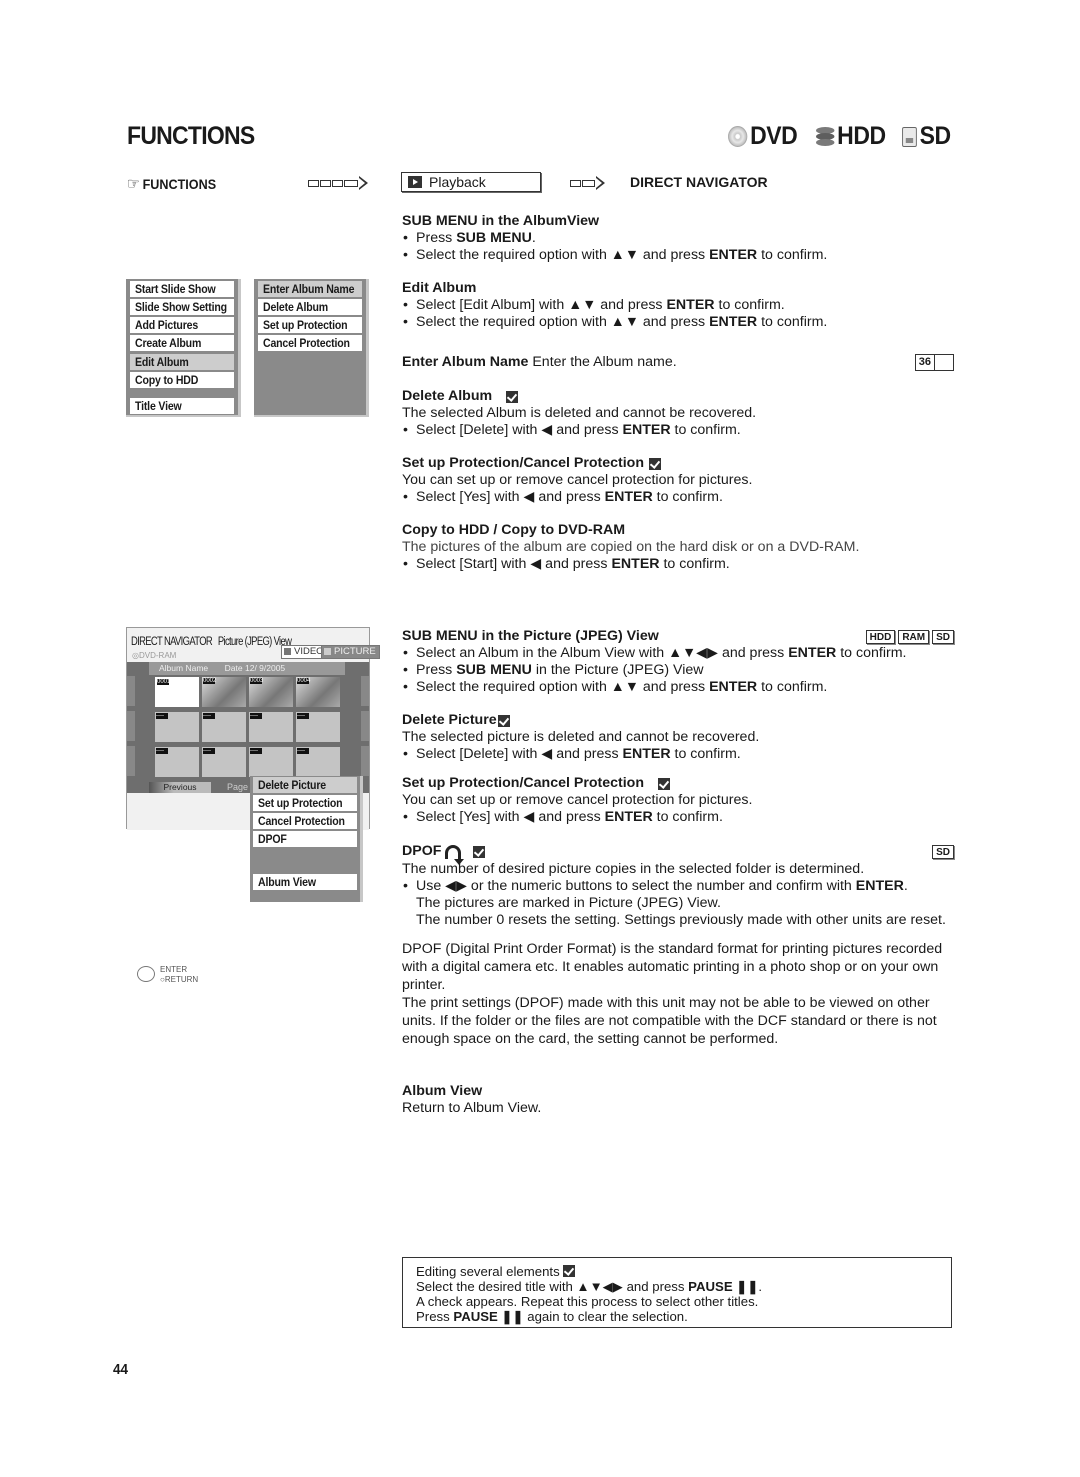 The width and height of the screenshot is (1080, 1477). Describe the element at coordinates (774, 136) in the screenshot. I see `media-label: DVD` at that location.